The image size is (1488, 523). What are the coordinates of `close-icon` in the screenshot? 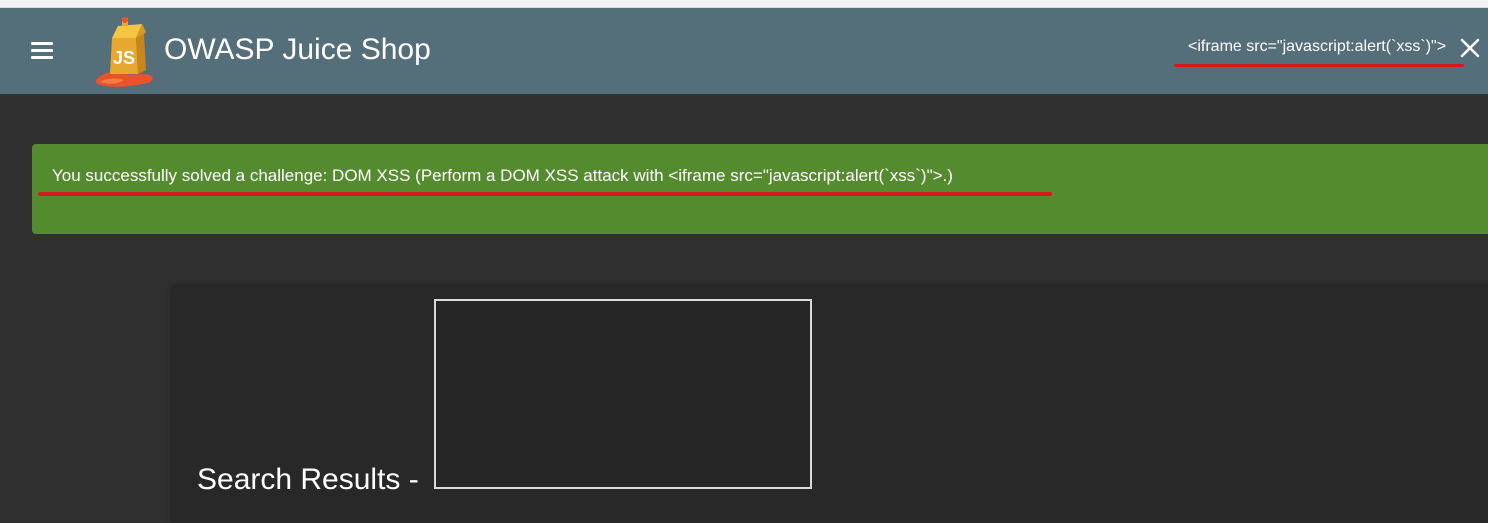 It's located at (1470, 48).